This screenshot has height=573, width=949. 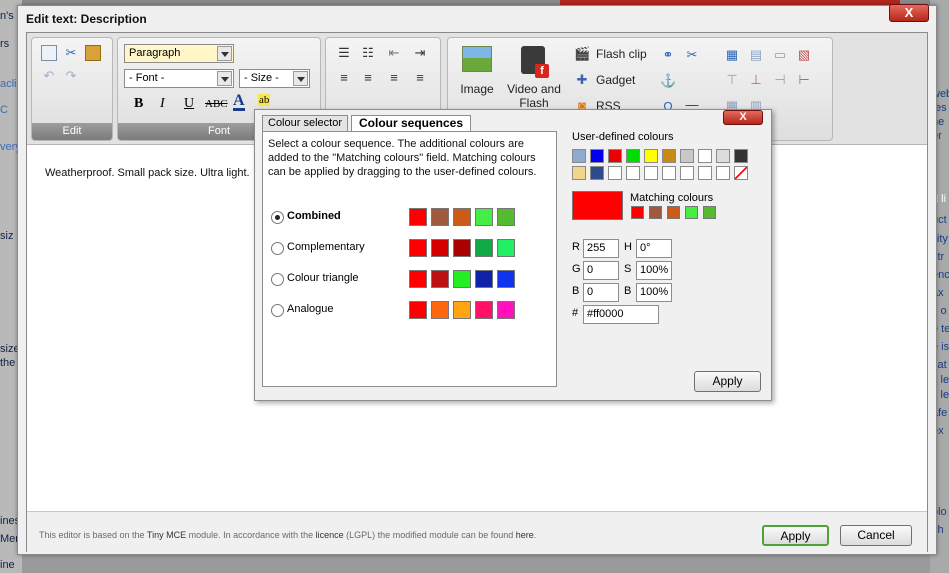 What do you see at coordinates (654, 248) in the screenshot?
I see `h-input: 0°` at bounding box center [654, 248].